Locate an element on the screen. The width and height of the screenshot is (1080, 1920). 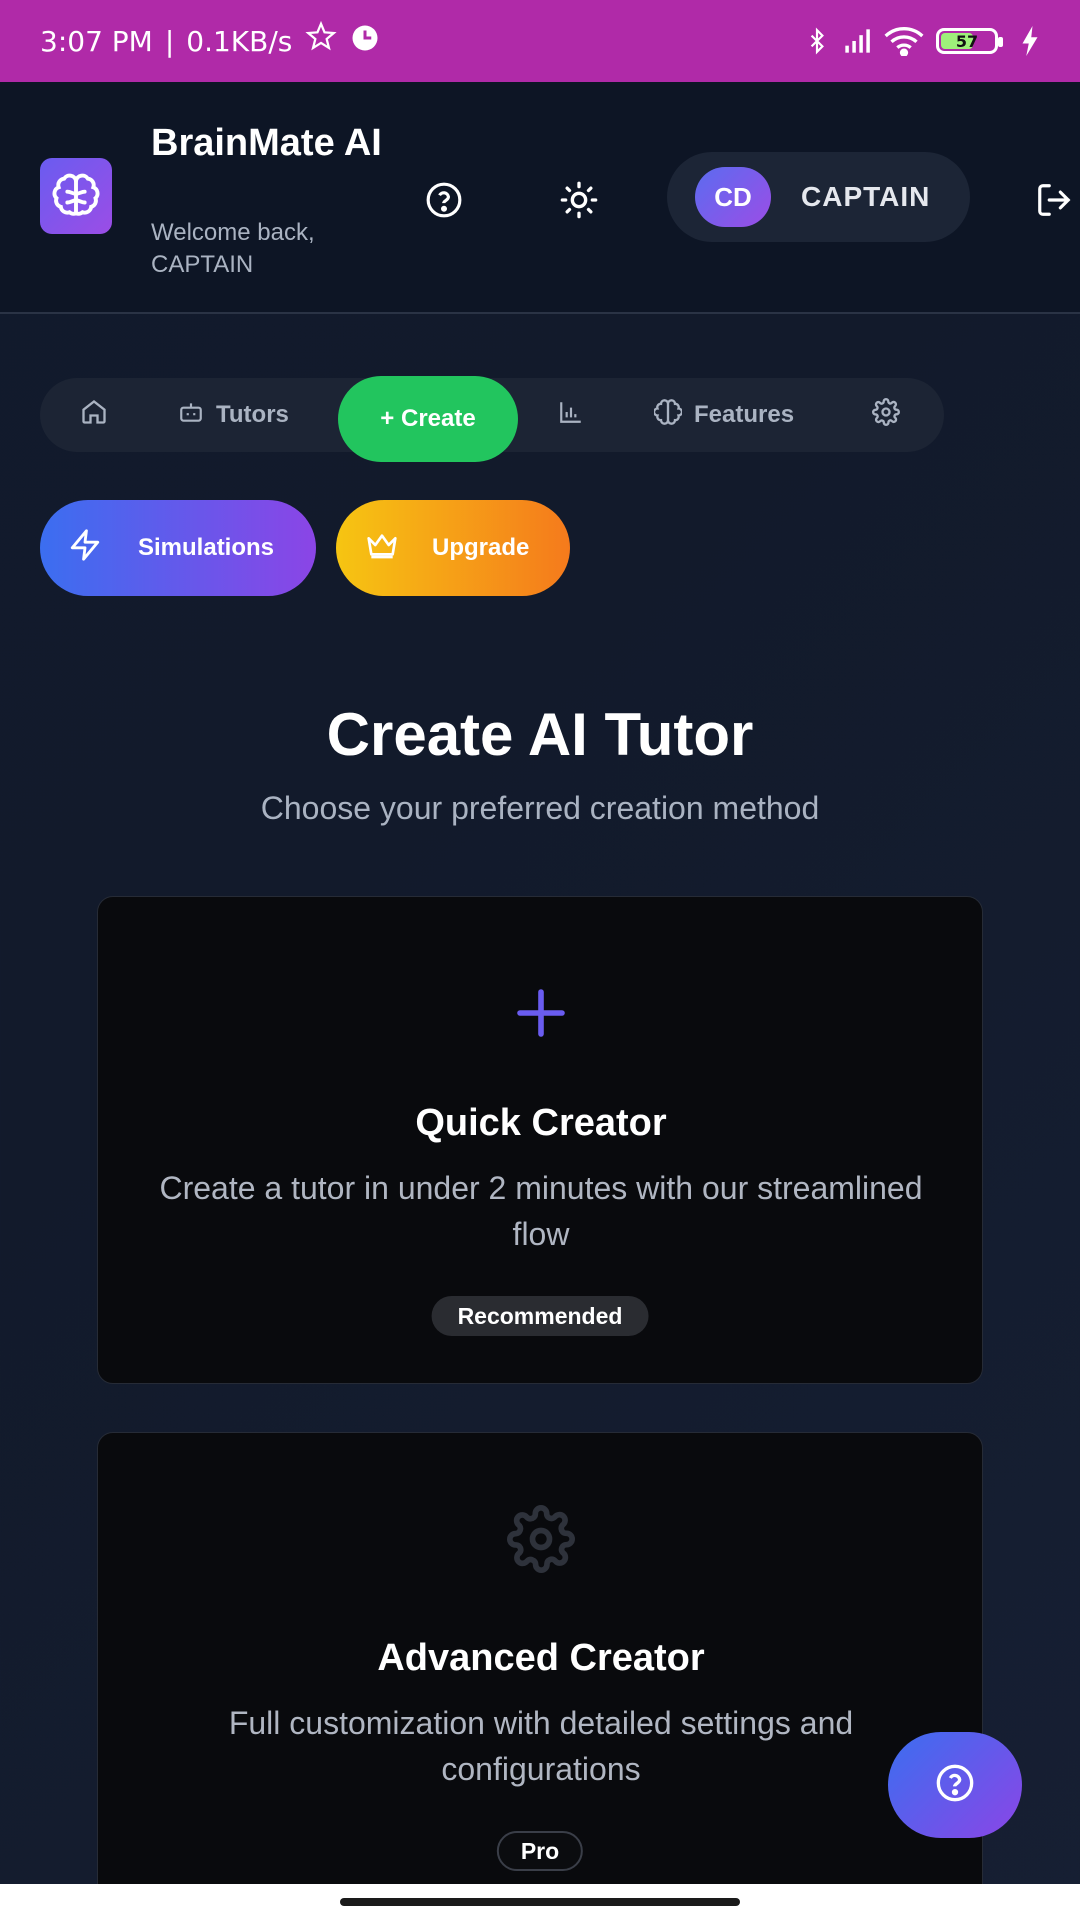
status-time: 3:07 PM is located at coordinates (96, 41).